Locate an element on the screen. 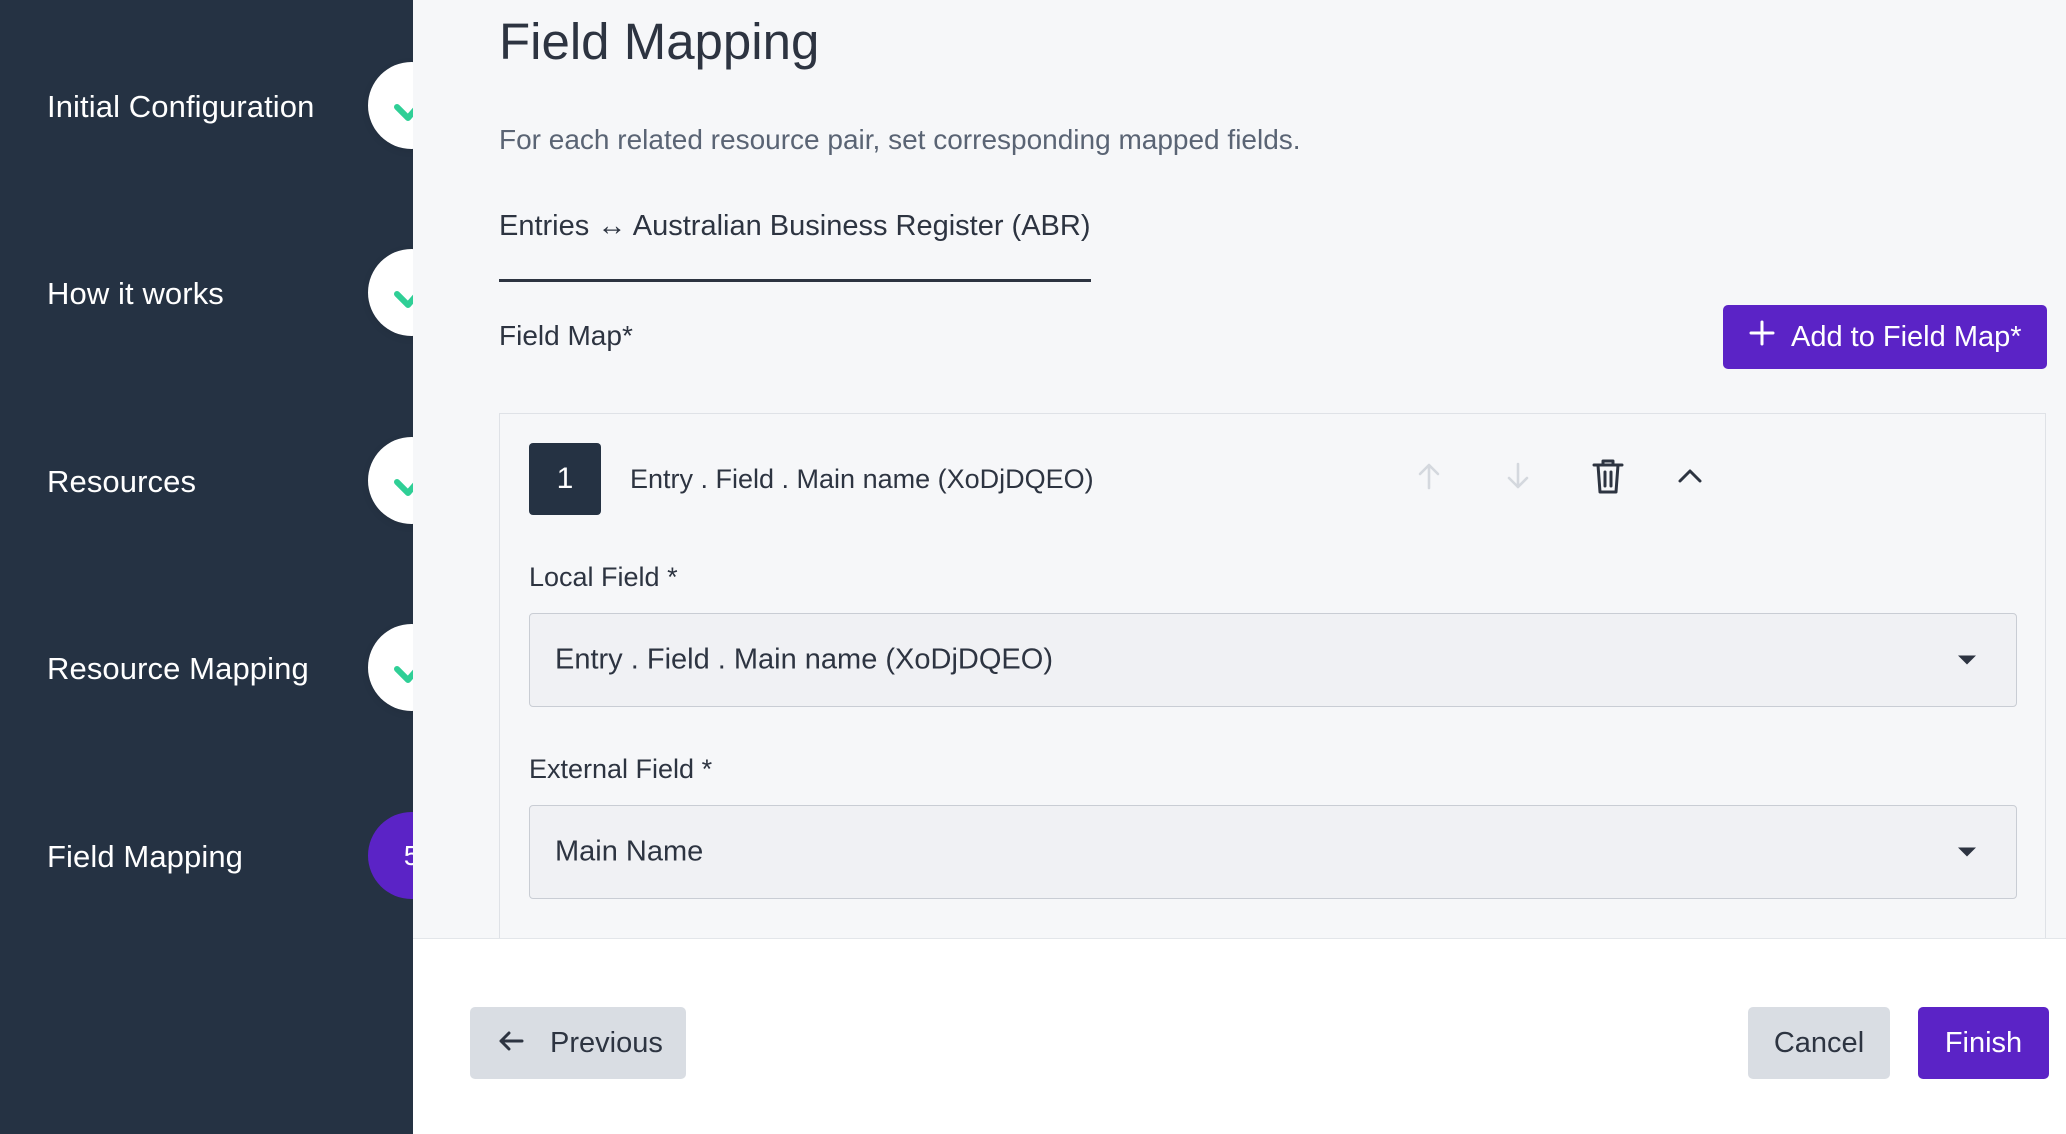 The image size is (2066, 1134). mapping-index-badge: 1 is located at coordinates (565, 479).